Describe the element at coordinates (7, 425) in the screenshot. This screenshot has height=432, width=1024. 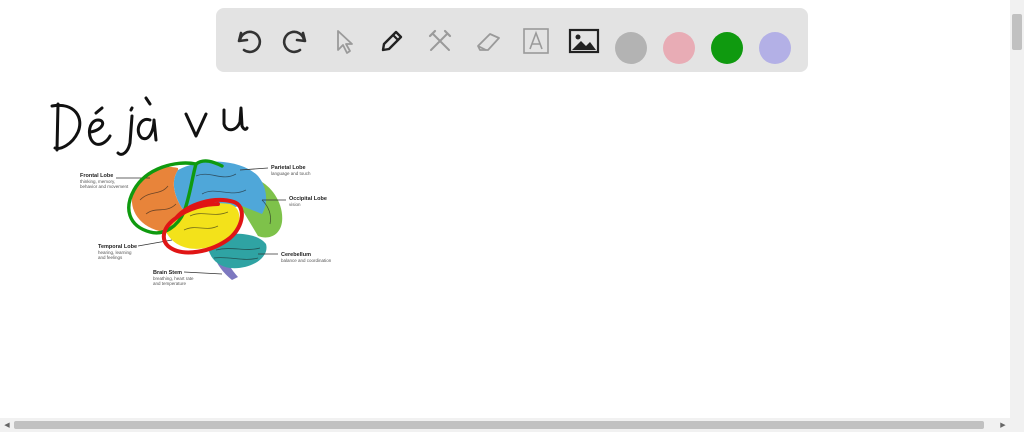
I see `scroll-left-arrow-icon: ◀` at that location.